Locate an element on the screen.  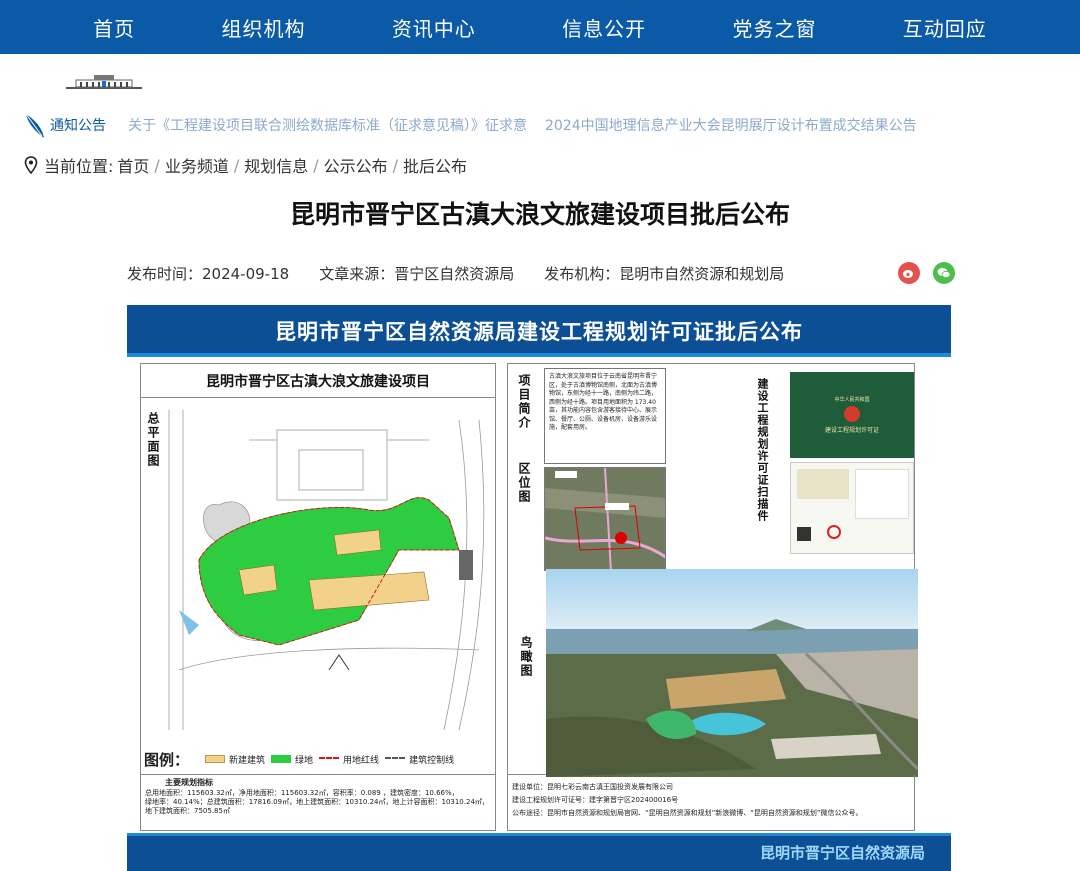
notice-item: 2024中国地理信息产业大会昆明展厅设计布置成交结果公告 is located at coordinates (731, 125).